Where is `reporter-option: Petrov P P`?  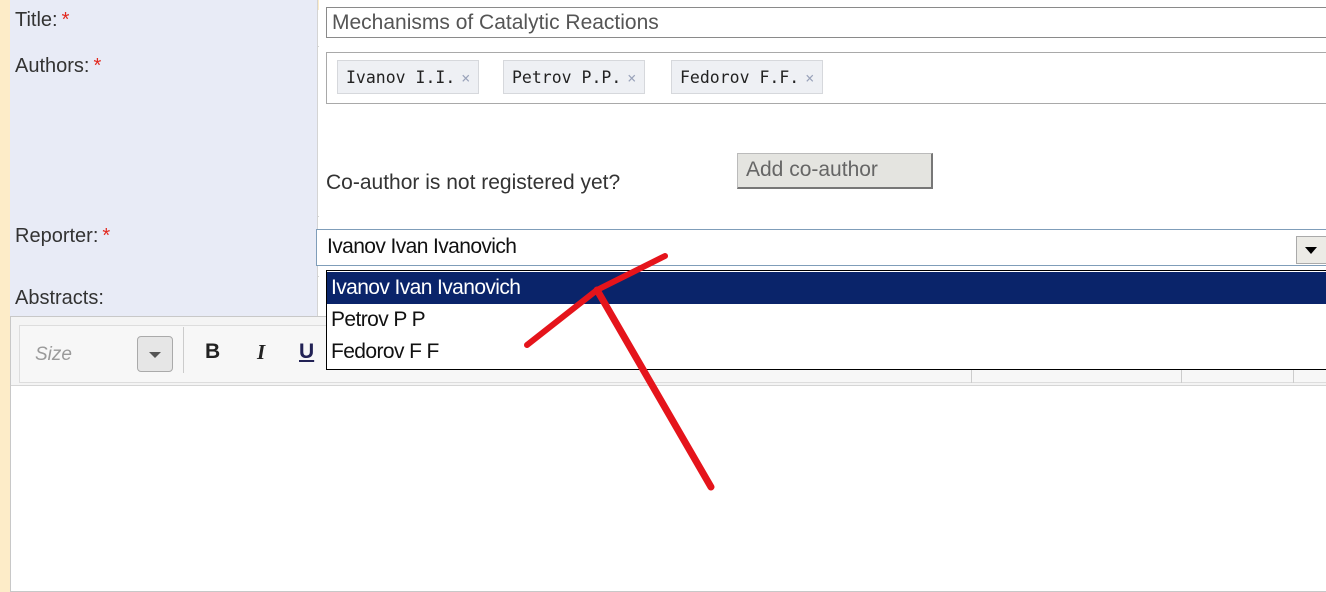
reporter-option: Petrov P P is located at coordinates (826, 320).